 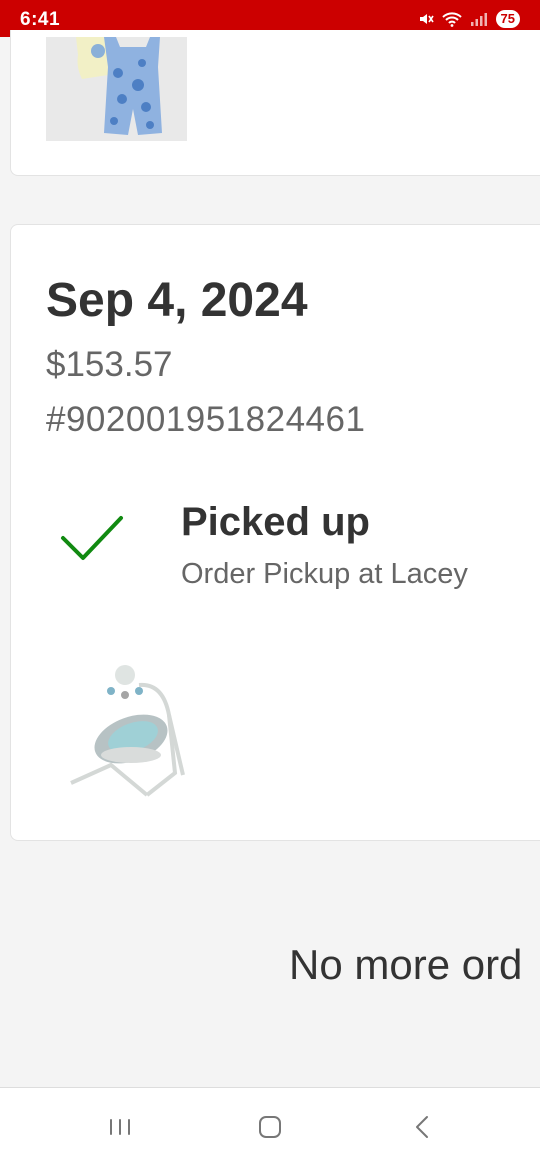 I want to click on system-navigation-bar, so click(x=270, y=1122).